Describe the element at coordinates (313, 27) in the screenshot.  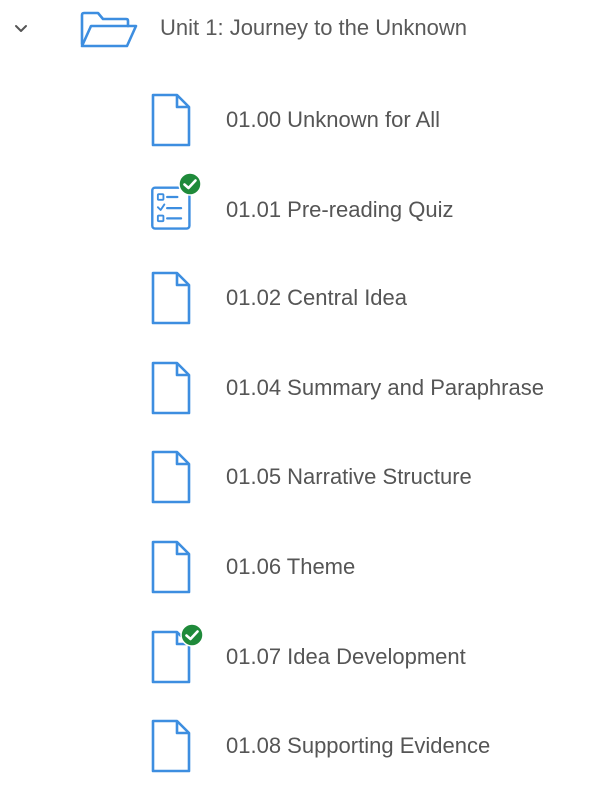
I see `unit-title: Unit 1: Journey to the Unknown` at that location.